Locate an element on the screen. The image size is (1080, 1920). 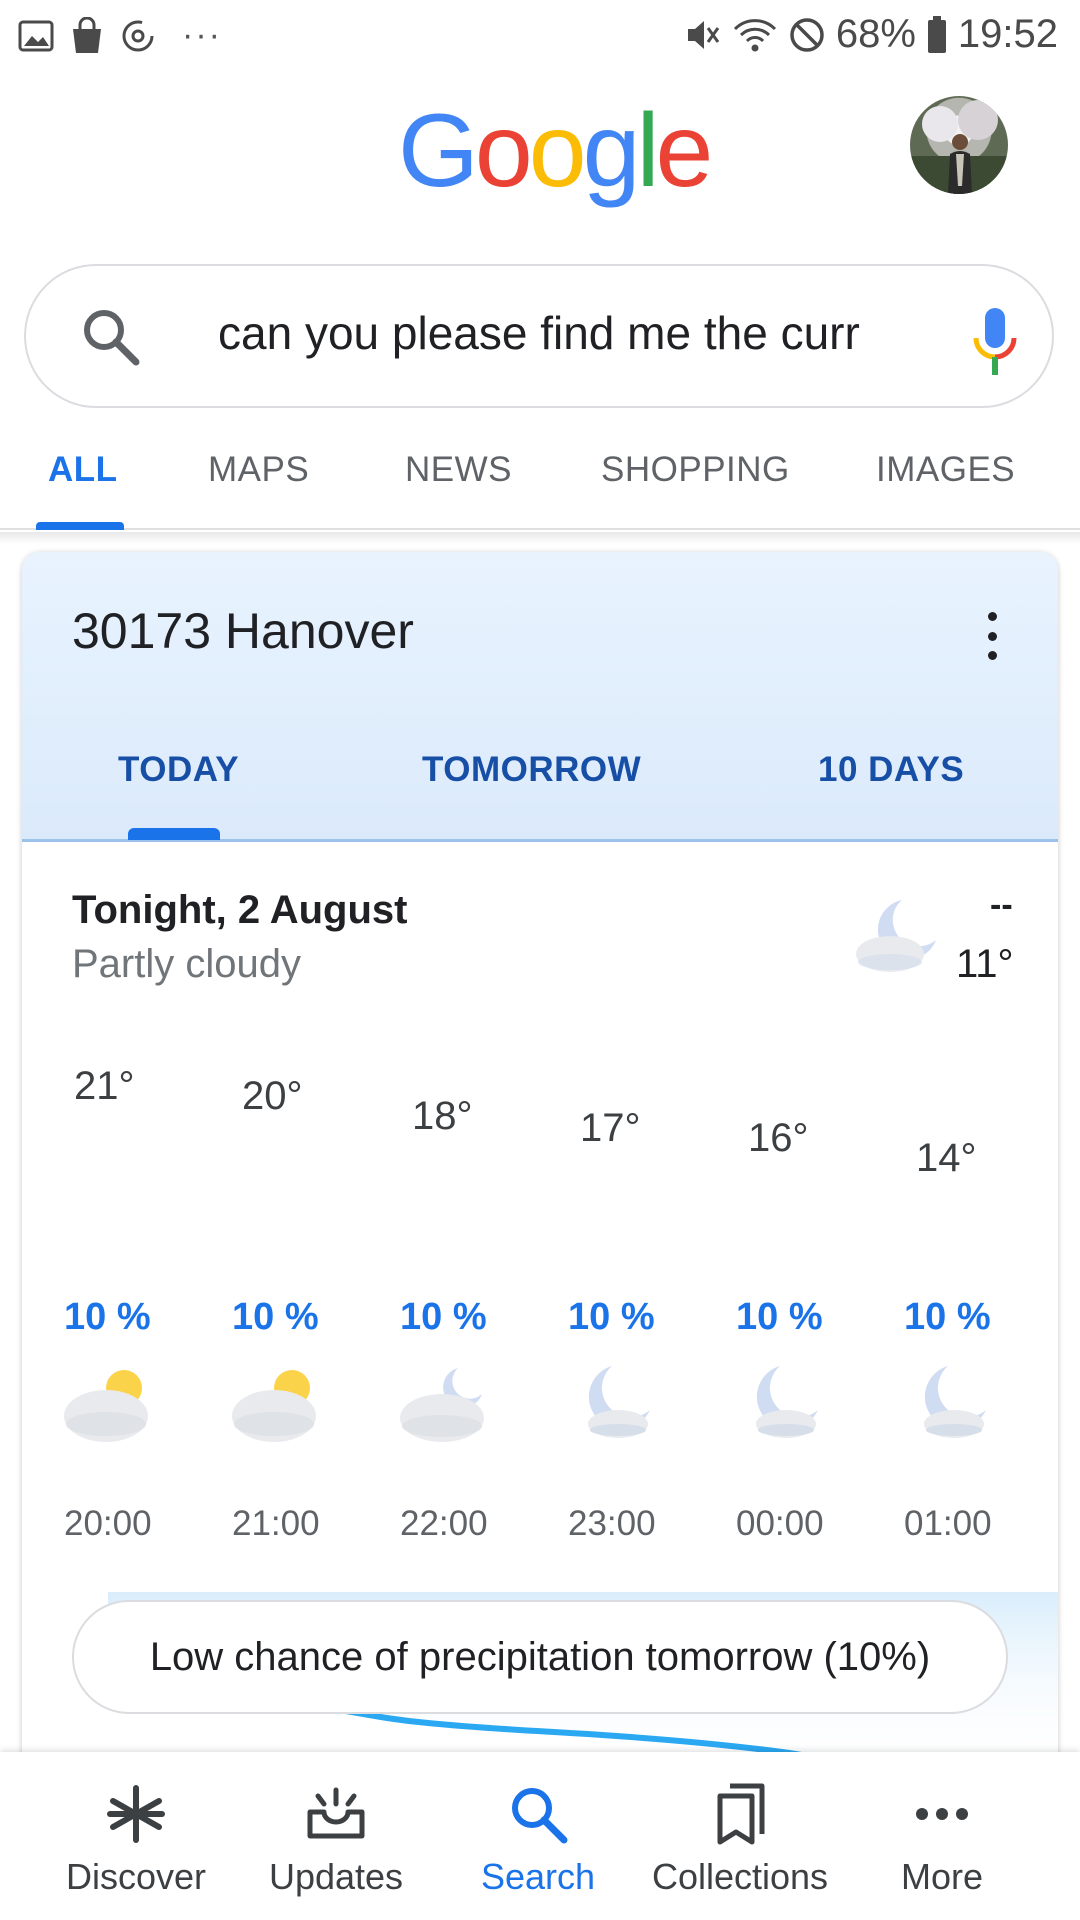
logo-letter: G is located at coordinates (438, 151).